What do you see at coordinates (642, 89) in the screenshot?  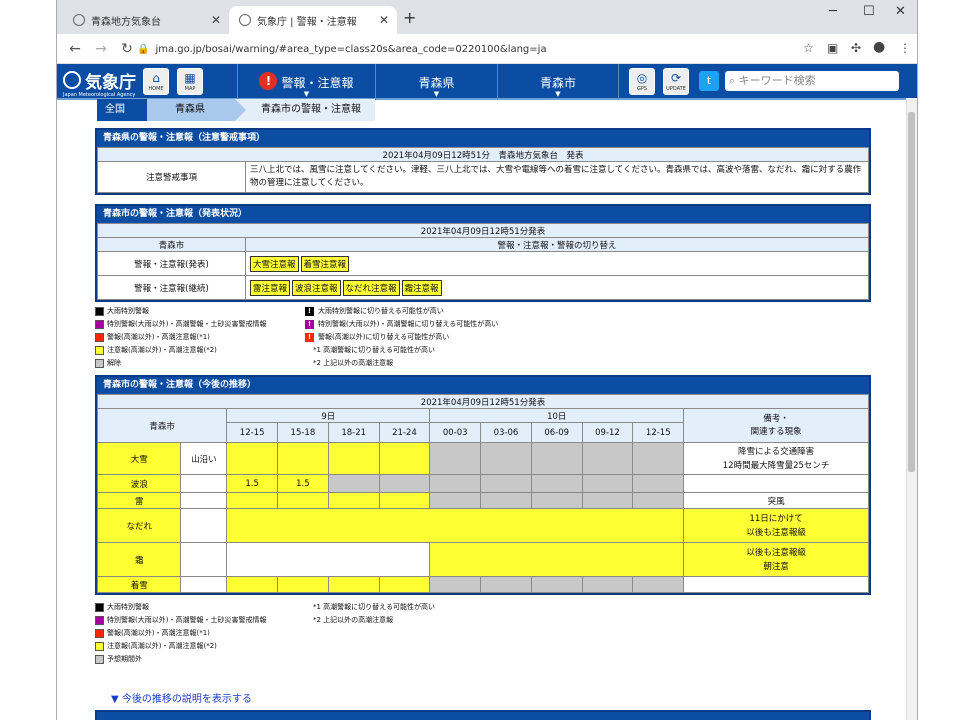 I see `gps-label: GPS` at bounding box center [642, 89].